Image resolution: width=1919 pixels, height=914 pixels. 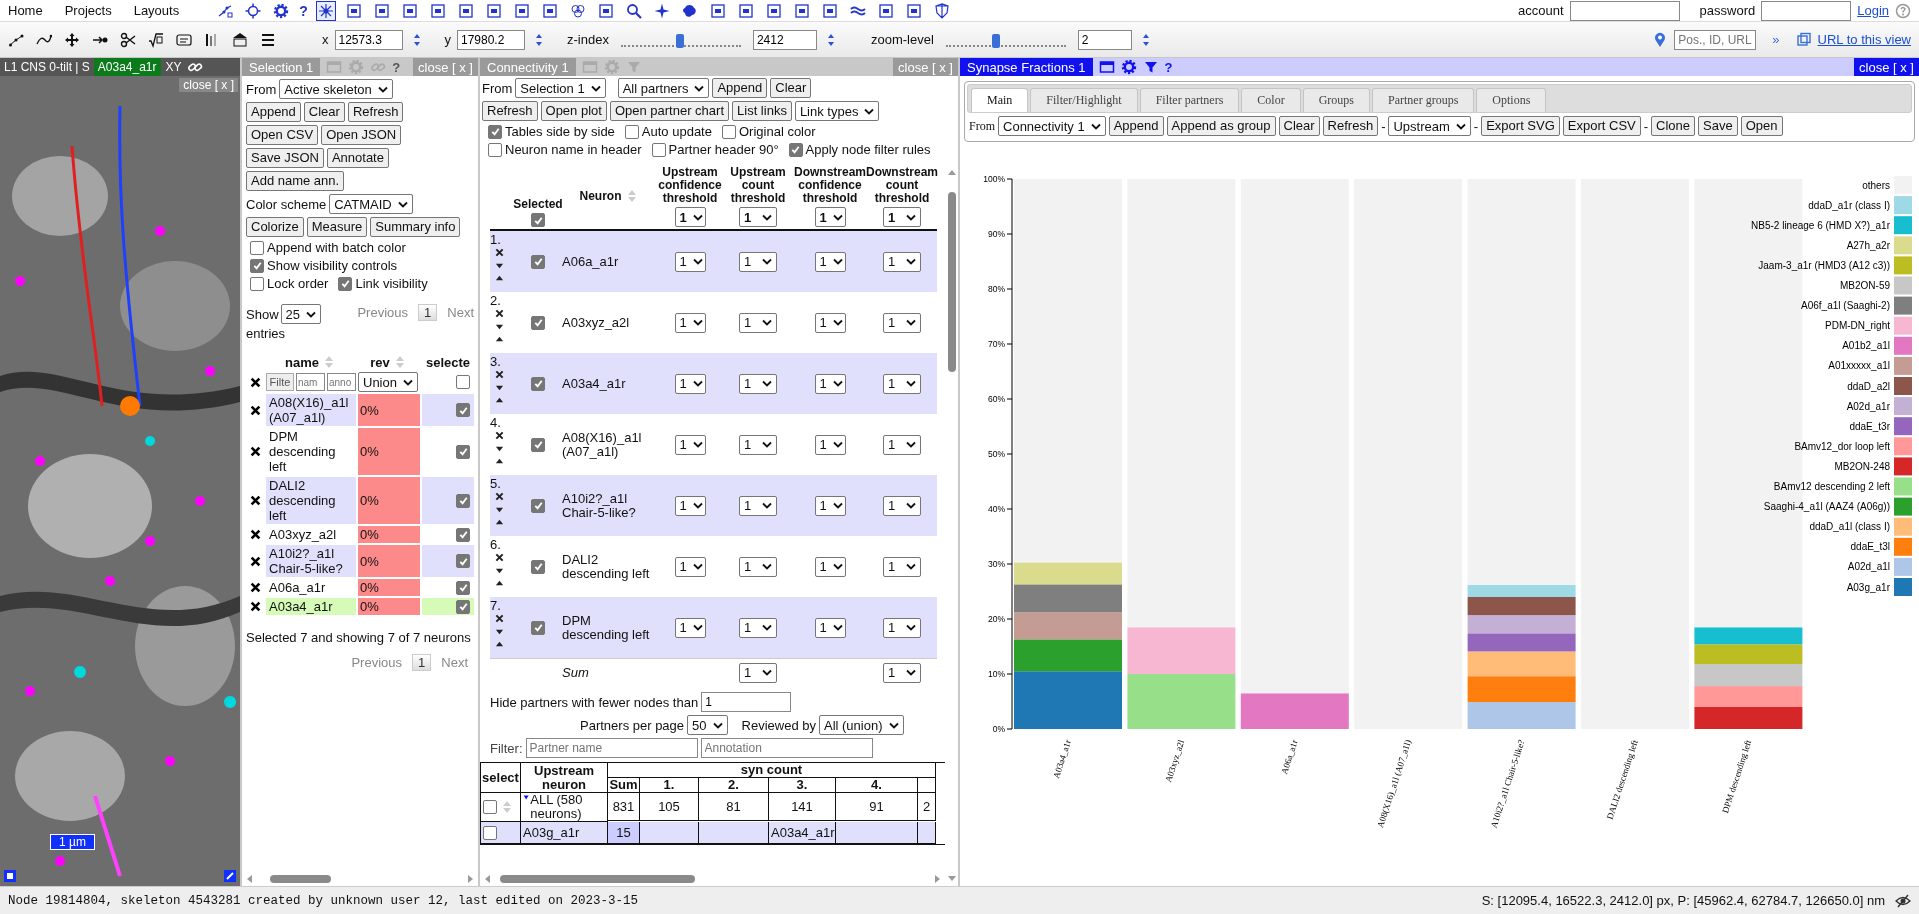 I want to click on menu-item: Home, so click(x=25, y=10).